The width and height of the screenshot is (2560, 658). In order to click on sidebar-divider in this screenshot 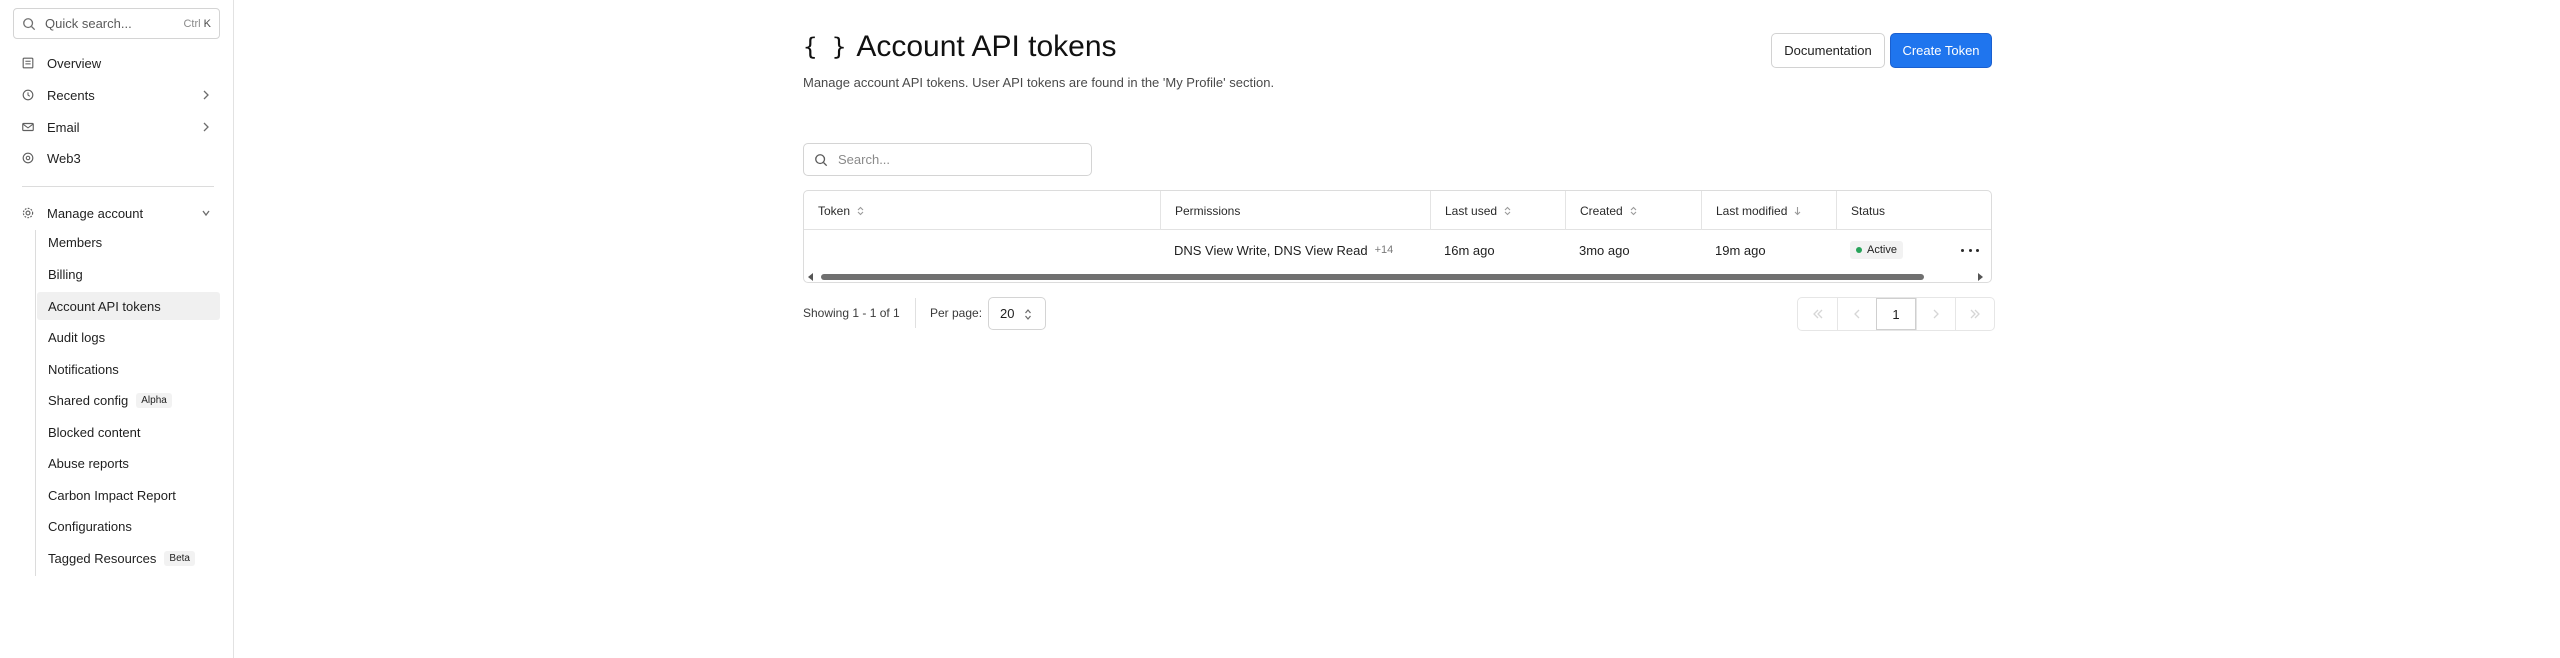, I will do `click(118, 186)`.